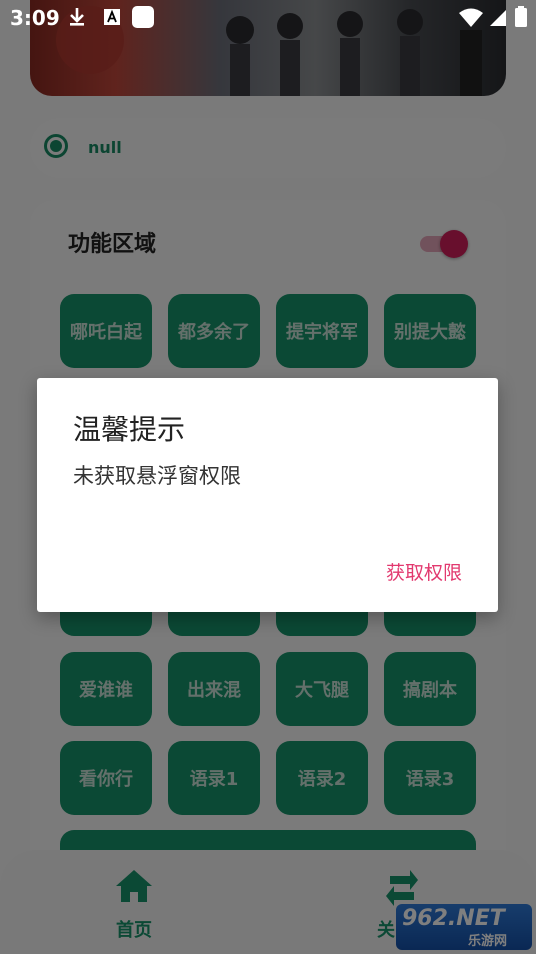  Describe the element at coordinates (471, 17) in the screenshot. I see `wifi-icon` at that location.